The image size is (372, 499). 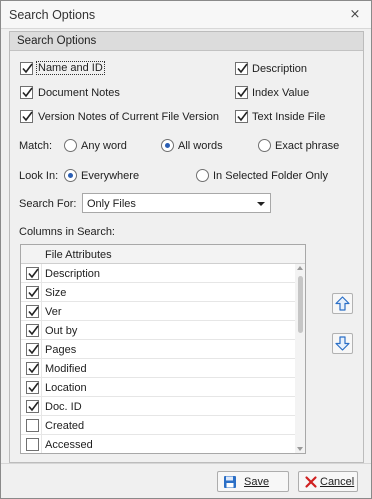 I want to click on columns-label: Columns in Search:, so click(x=67, y=232).